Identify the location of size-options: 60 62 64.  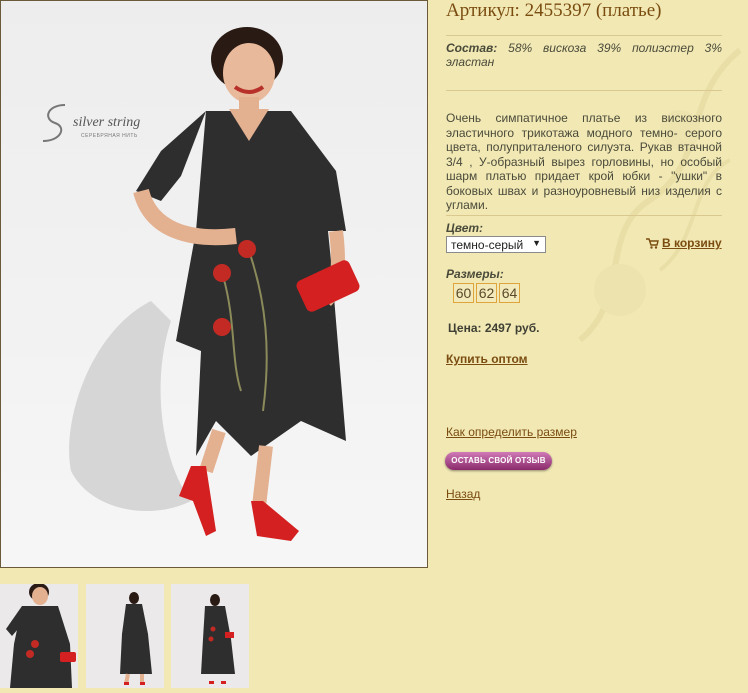
(486, 293).